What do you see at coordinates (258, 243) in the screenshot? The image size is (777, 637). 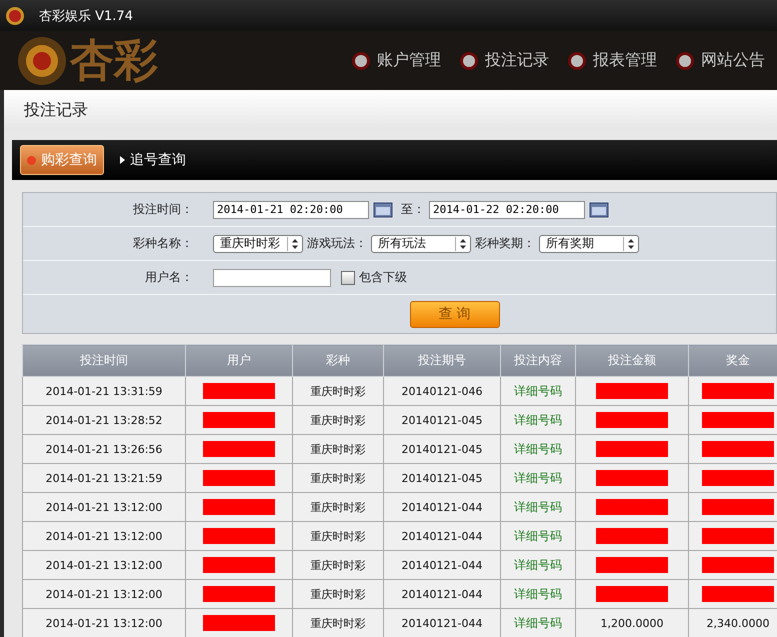 I see `lottery-select: 重庆时时彩` at bounding box center [258, 243].